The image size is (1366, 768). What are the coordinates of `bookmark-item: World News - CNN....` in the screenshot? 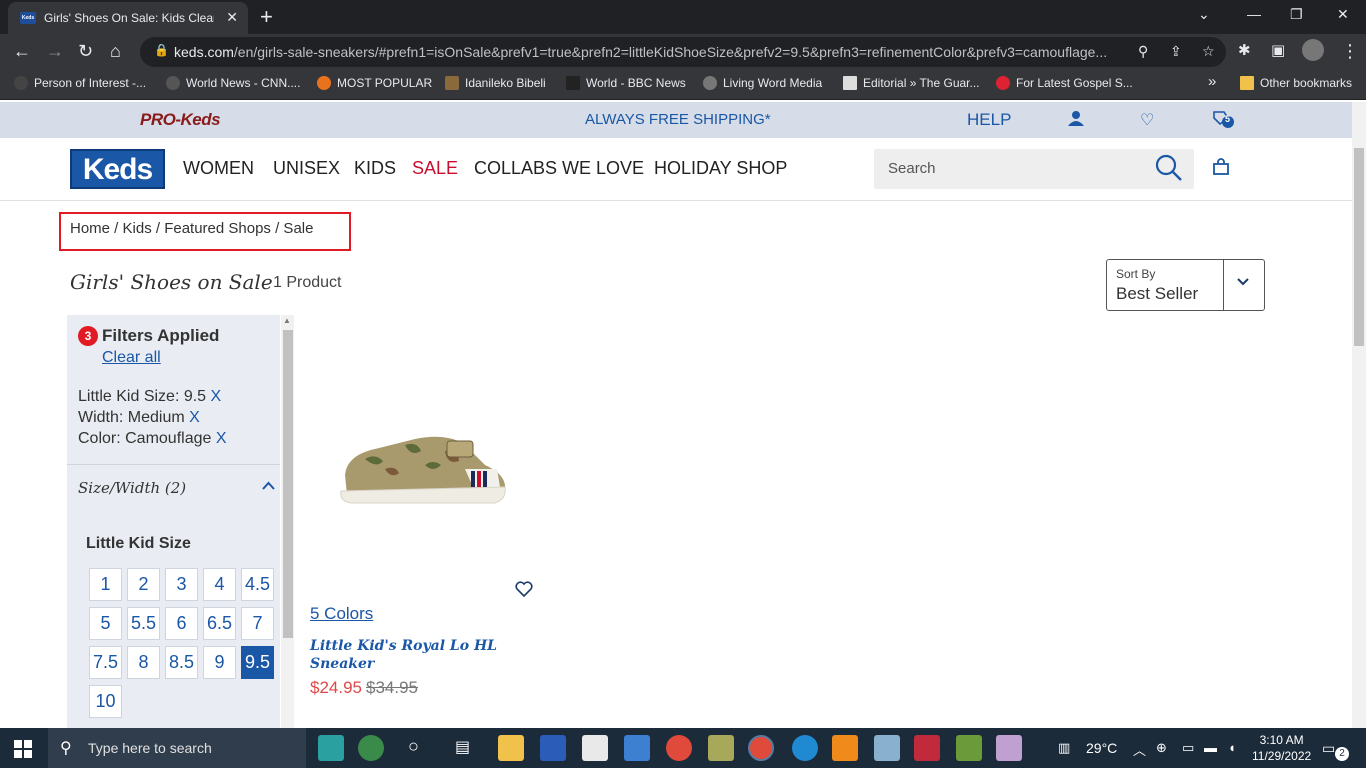 It's located at (233, 83).